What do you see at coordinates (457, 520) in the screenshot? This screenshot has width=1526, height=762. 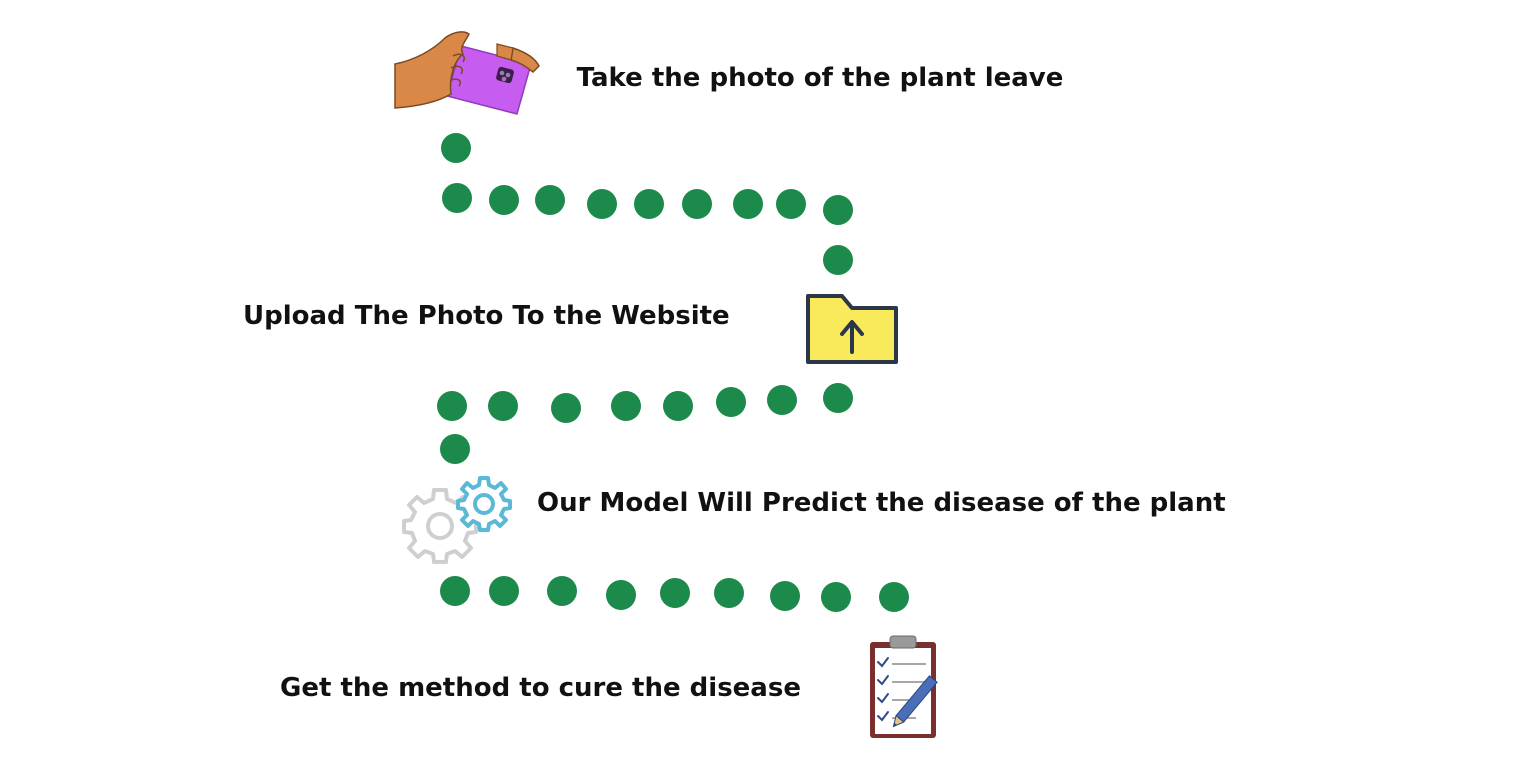 I see `gears-icon` at bounding box center [457, 520].